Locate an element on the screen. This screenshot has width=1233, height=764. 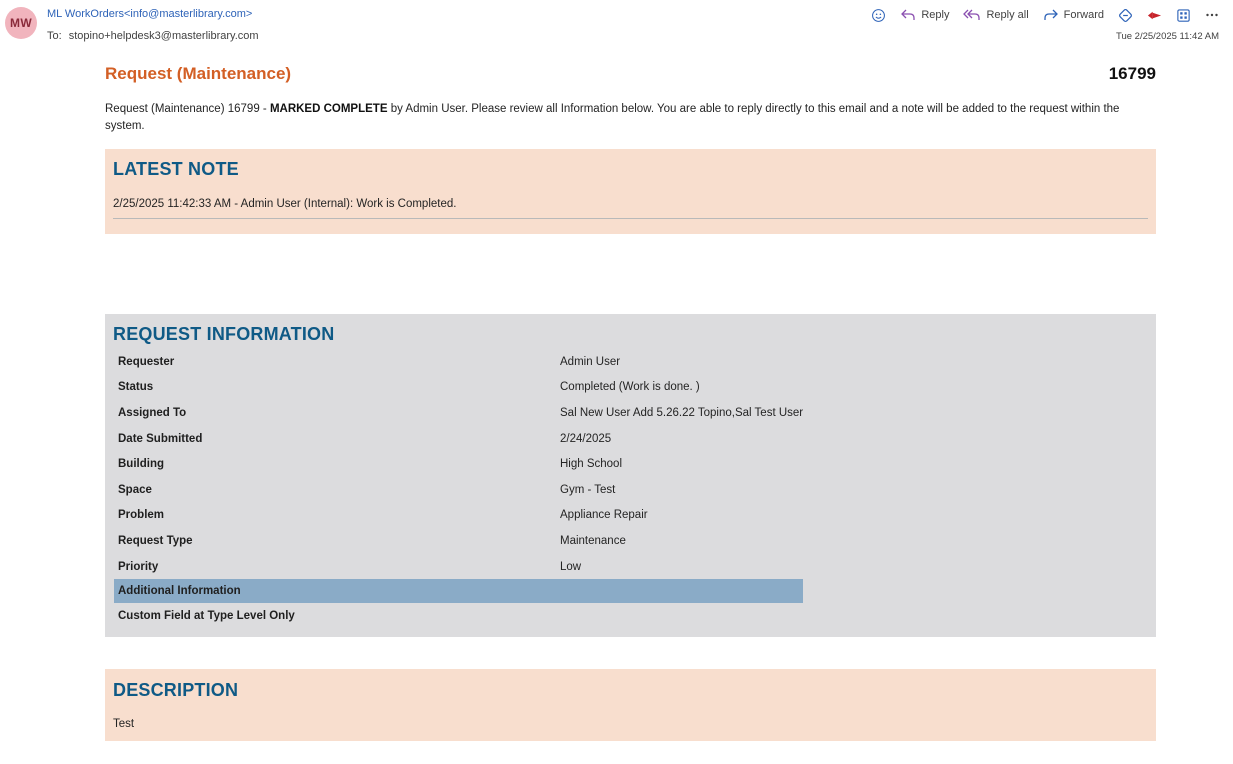
additional-information-row: Additional Information is located at coordinates (459, 591).